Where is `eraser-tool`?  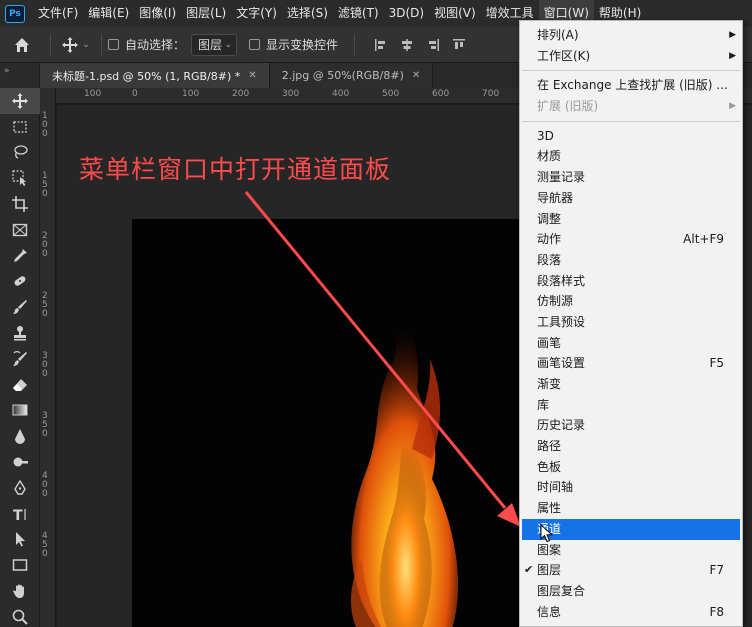 eraser-tool is located at coordinates (20, 385).